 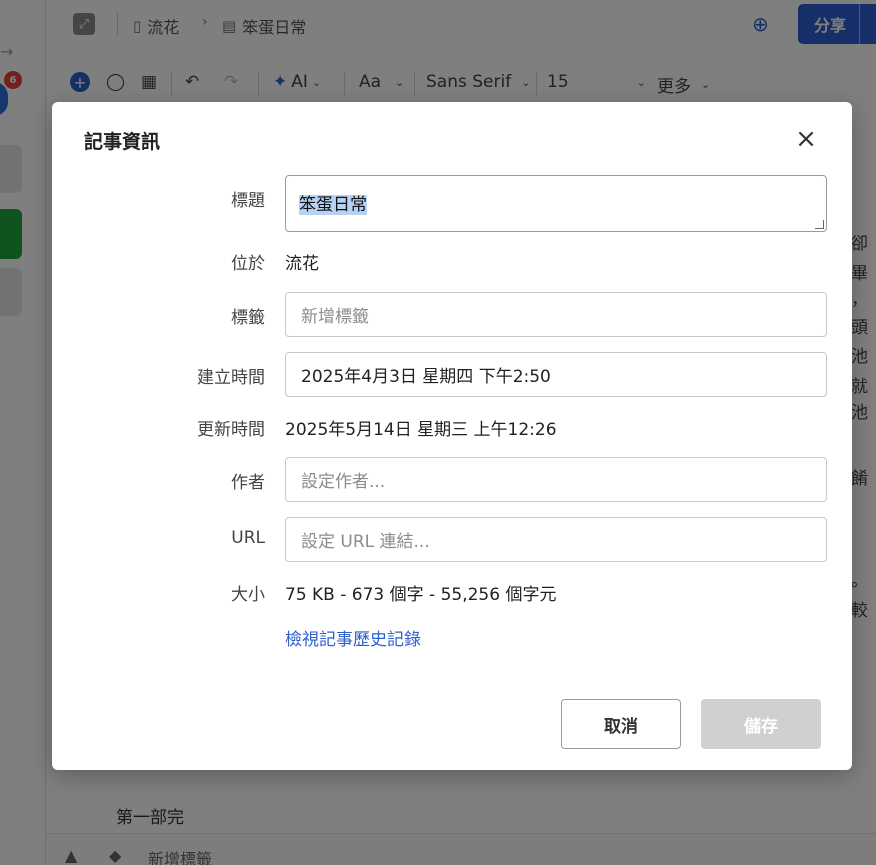 I want to click on cancel-button: 取消, so click(x=621, y=724).